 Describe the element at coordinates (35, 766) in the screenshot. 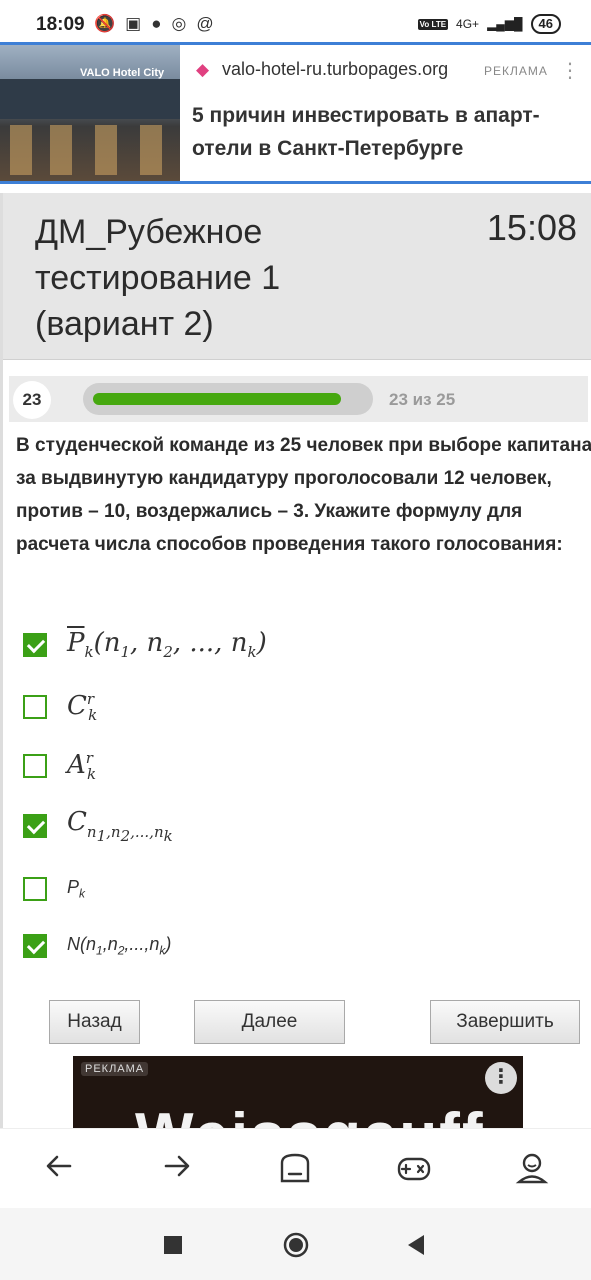

I see `option-3-checkbox` at that location.